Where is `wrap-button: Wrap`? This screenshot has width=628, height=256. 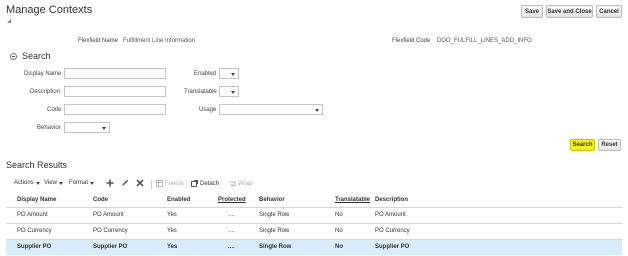
wrap-button: Wrap is located at coordinates (240, 183).